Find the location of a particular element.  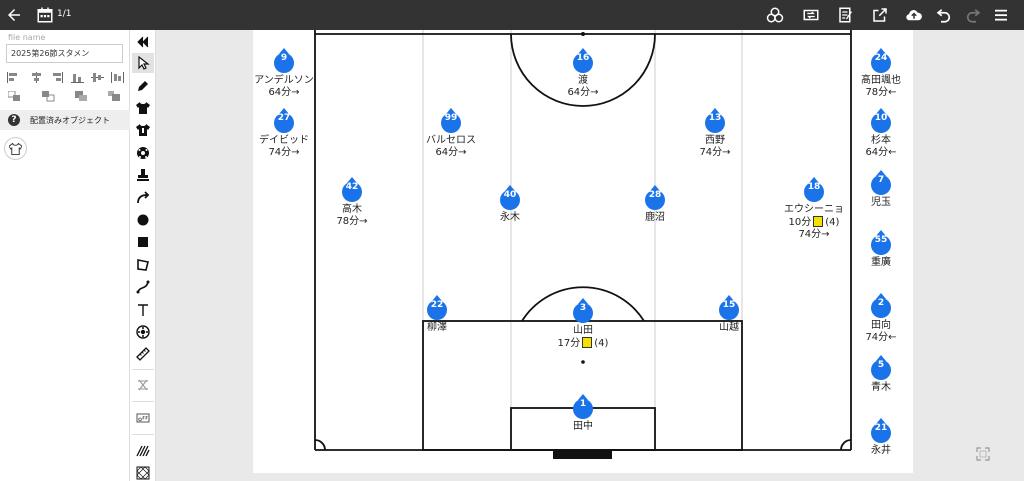

tool-bar is located at coordinates (143, 255).